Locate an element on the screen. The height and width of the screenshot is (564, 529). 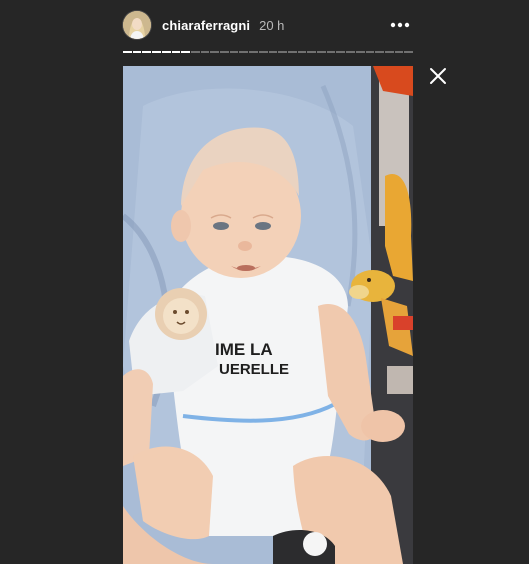
close-button is located at coordinates (438, 76).